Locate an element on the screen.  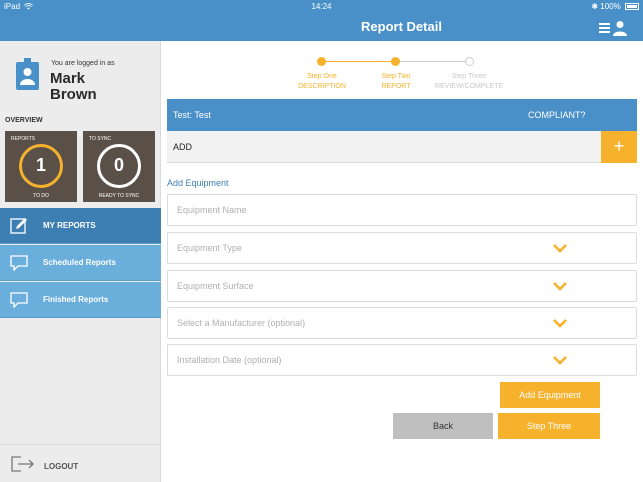
menu-button is located at coordinates (613, 28).